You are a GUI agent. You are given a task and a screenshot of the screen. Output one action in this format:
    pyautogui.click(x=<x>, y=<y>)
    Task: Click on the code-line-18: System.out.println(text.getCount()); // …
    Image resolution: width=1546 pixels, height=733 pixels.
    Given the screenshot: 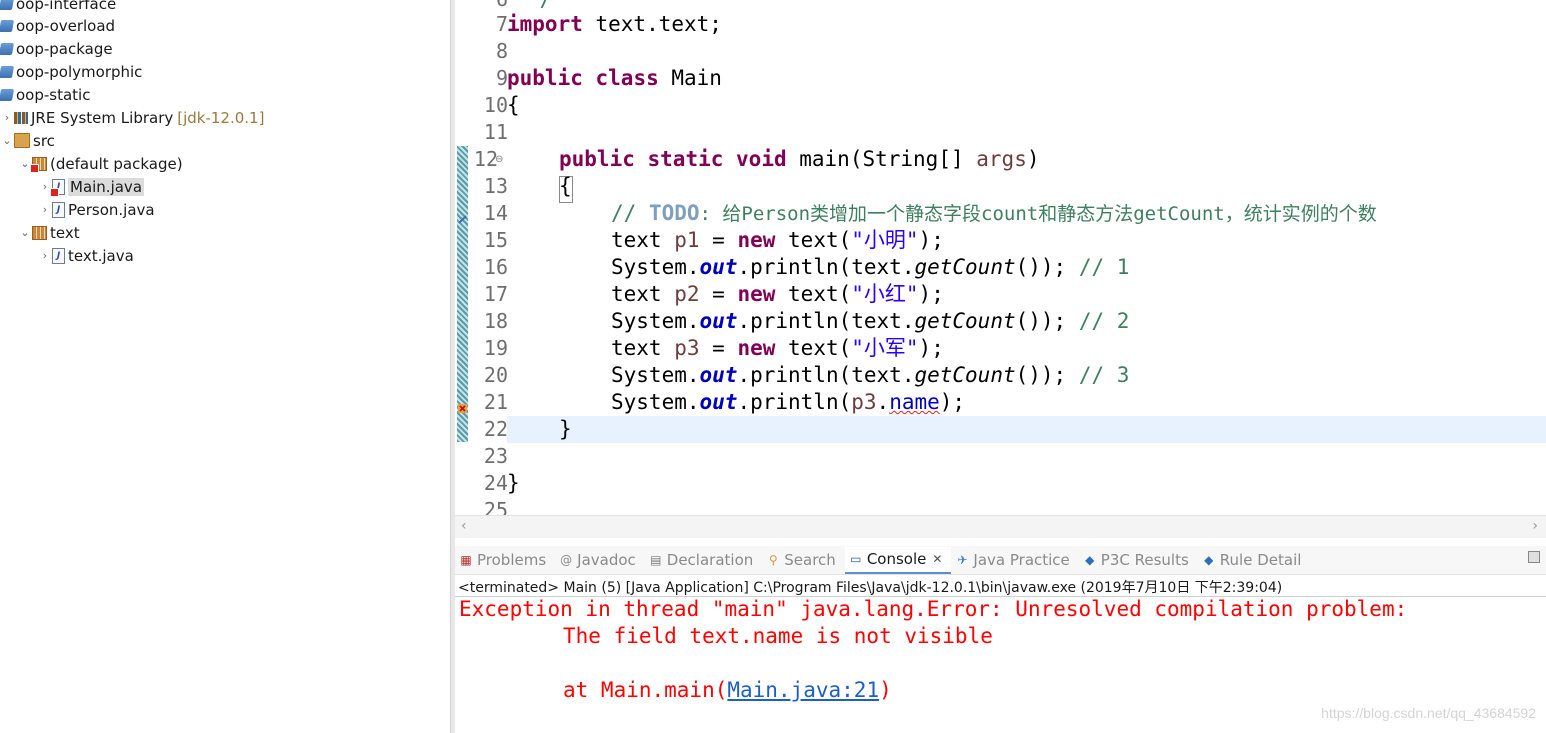 What is the action you would take?
    pyautogui.click(x=870, y=321)
    